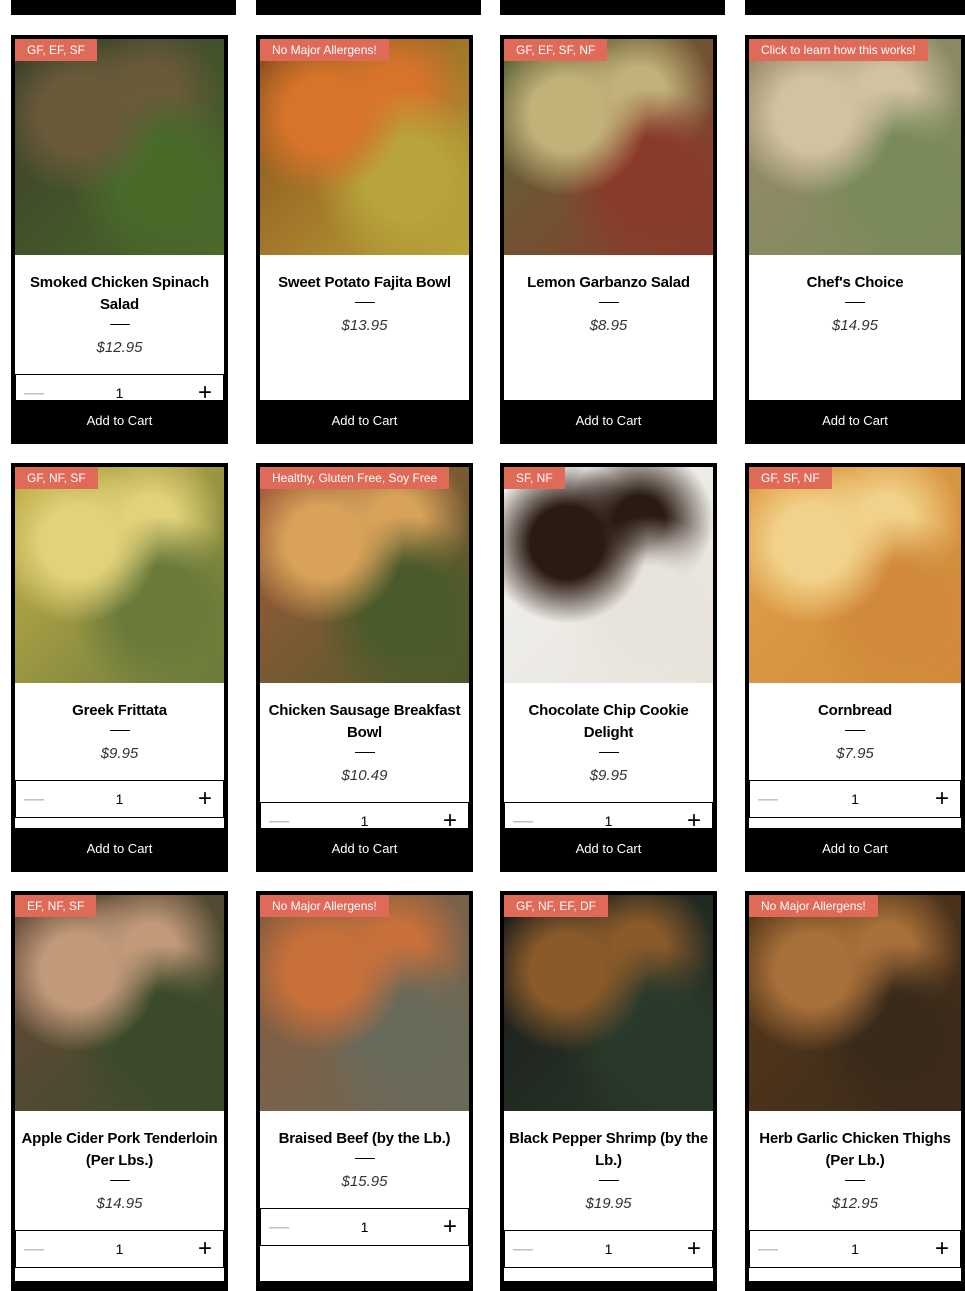 The image size is (965, 1291). Describe the element at coordinates (608, 1141) in the screenshot. I see `product-title: Black Pepper Shrimp (by the Lb.)` at that location.